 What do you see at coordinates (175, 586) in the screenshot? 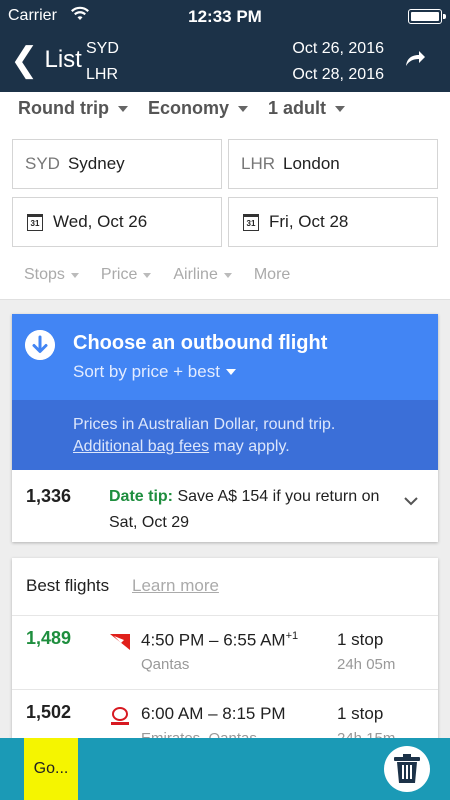
I see `learn-more-link: Learn more` at bounding box center [175, 586].